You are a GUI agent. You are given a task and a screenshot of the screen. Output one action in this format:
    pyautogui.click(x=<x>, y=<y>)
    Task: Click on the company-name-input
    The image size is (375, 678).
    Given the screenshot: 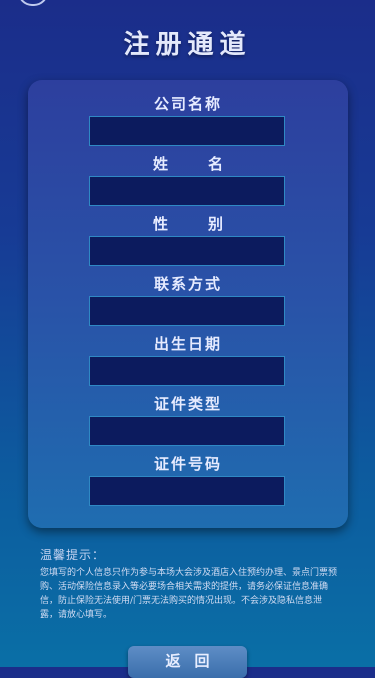 What is the action you would take?
    pyautogui.click(x=187, y=131)
    